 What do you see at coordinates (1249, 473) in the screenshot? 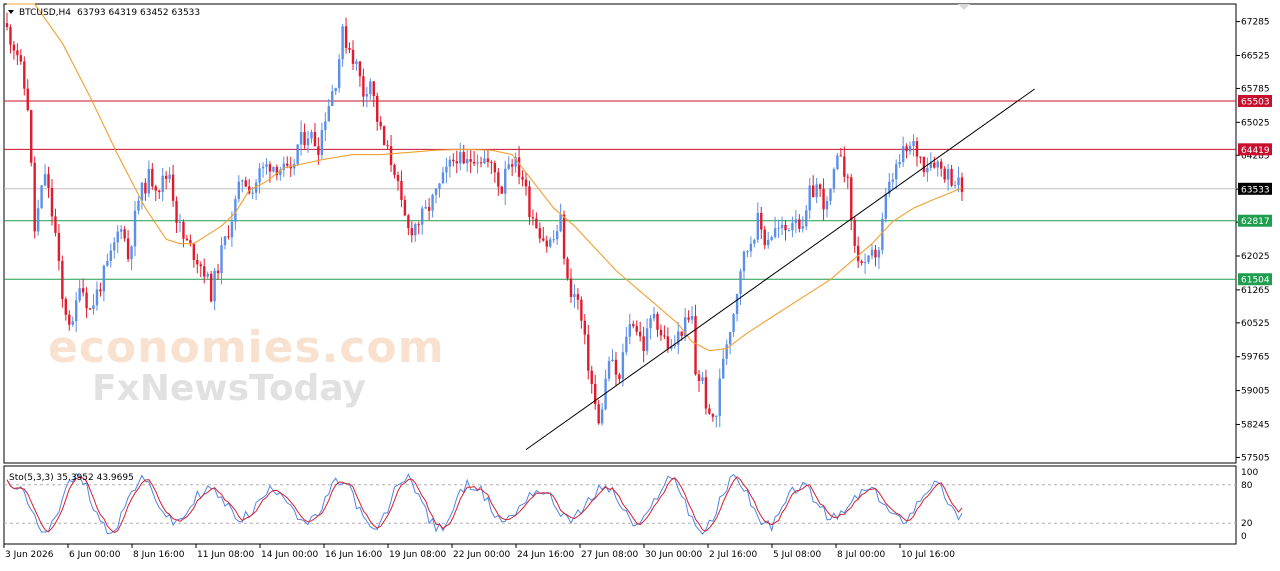
I see `stoch-tick-label: 100` at bounding box center [1249, 473].